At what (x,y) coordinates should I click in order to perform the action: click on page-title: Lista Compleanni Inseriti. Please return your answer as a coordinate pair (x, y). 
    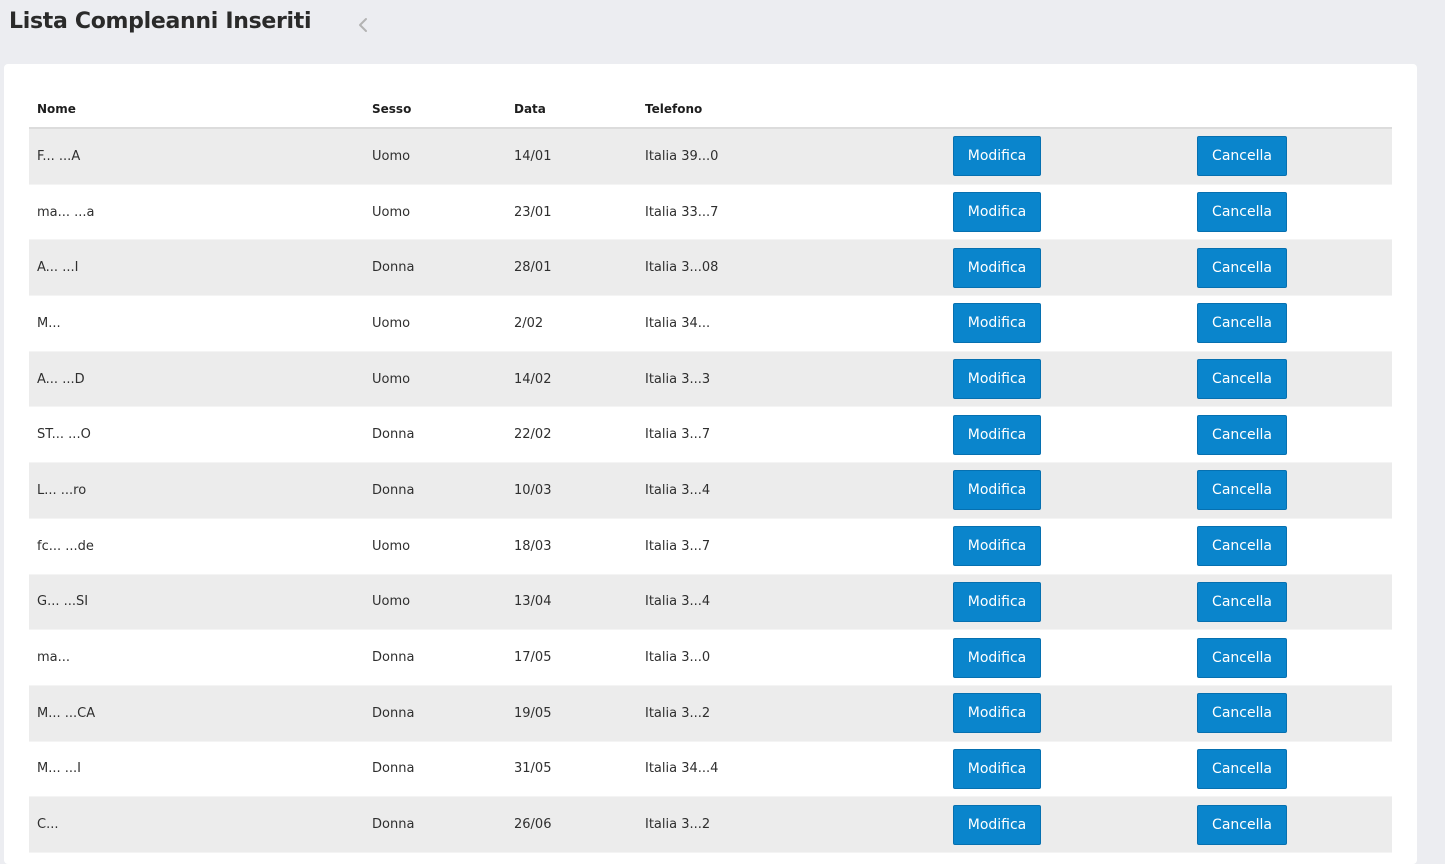
    Looking at the image, I should click on (160, 21).